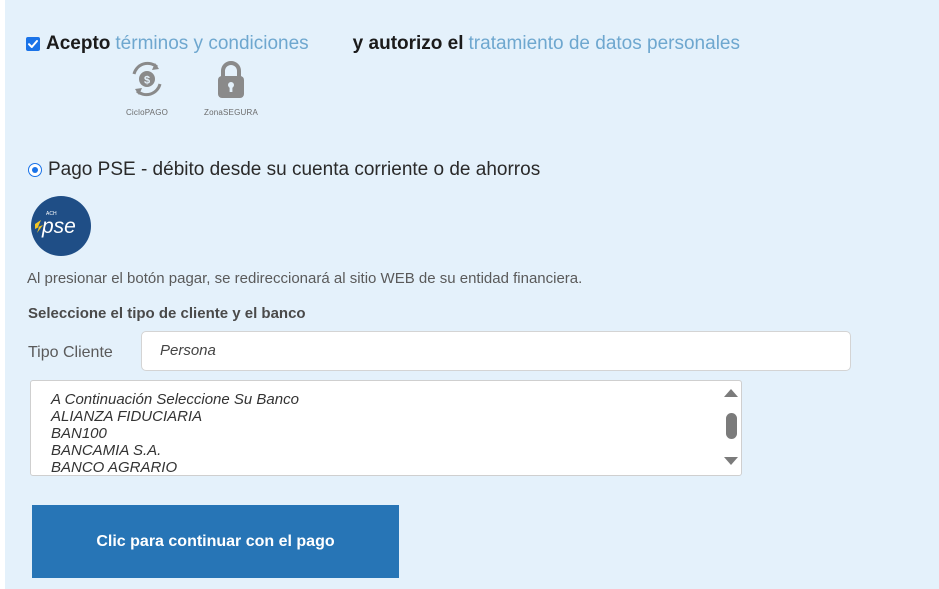 This screenshot has height=589, width=939. What do you see at coordinates (175, 467) in the screenshot?
I see `bank-option: BANCO AGRARIO` at bounding box center [175, 467].